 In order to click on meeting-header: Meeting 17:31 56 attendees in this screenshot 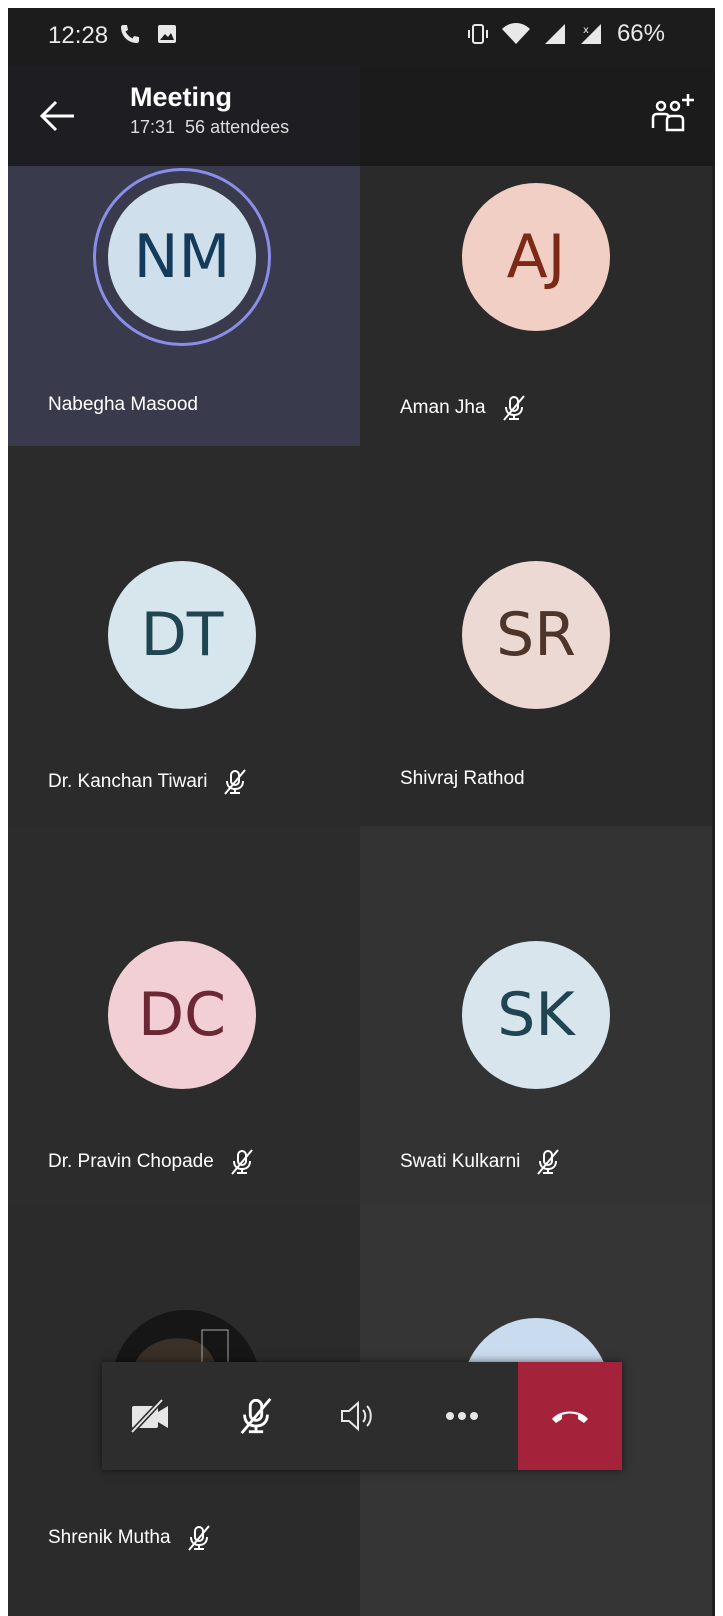, I will do `click(361, 116)`.